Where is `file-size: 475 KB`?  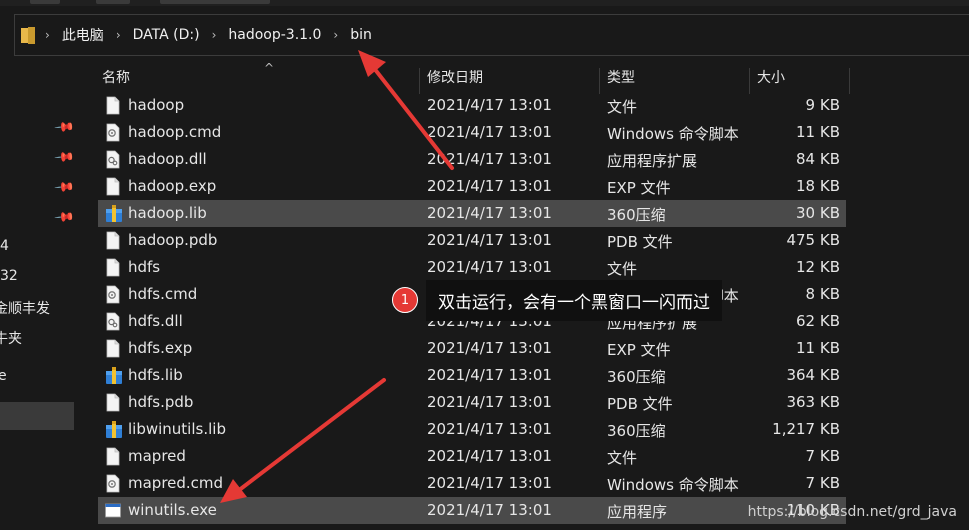
file-size: 475 KB is located at coordinates (813, 240).